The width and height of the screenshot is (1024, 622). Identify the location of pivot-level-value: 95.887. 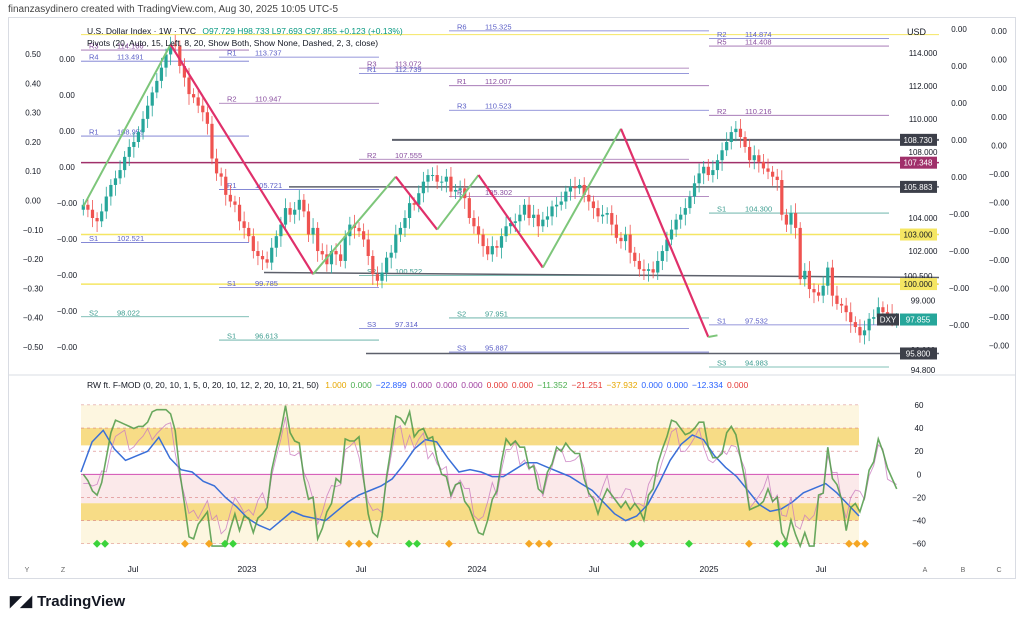
(496, 348).